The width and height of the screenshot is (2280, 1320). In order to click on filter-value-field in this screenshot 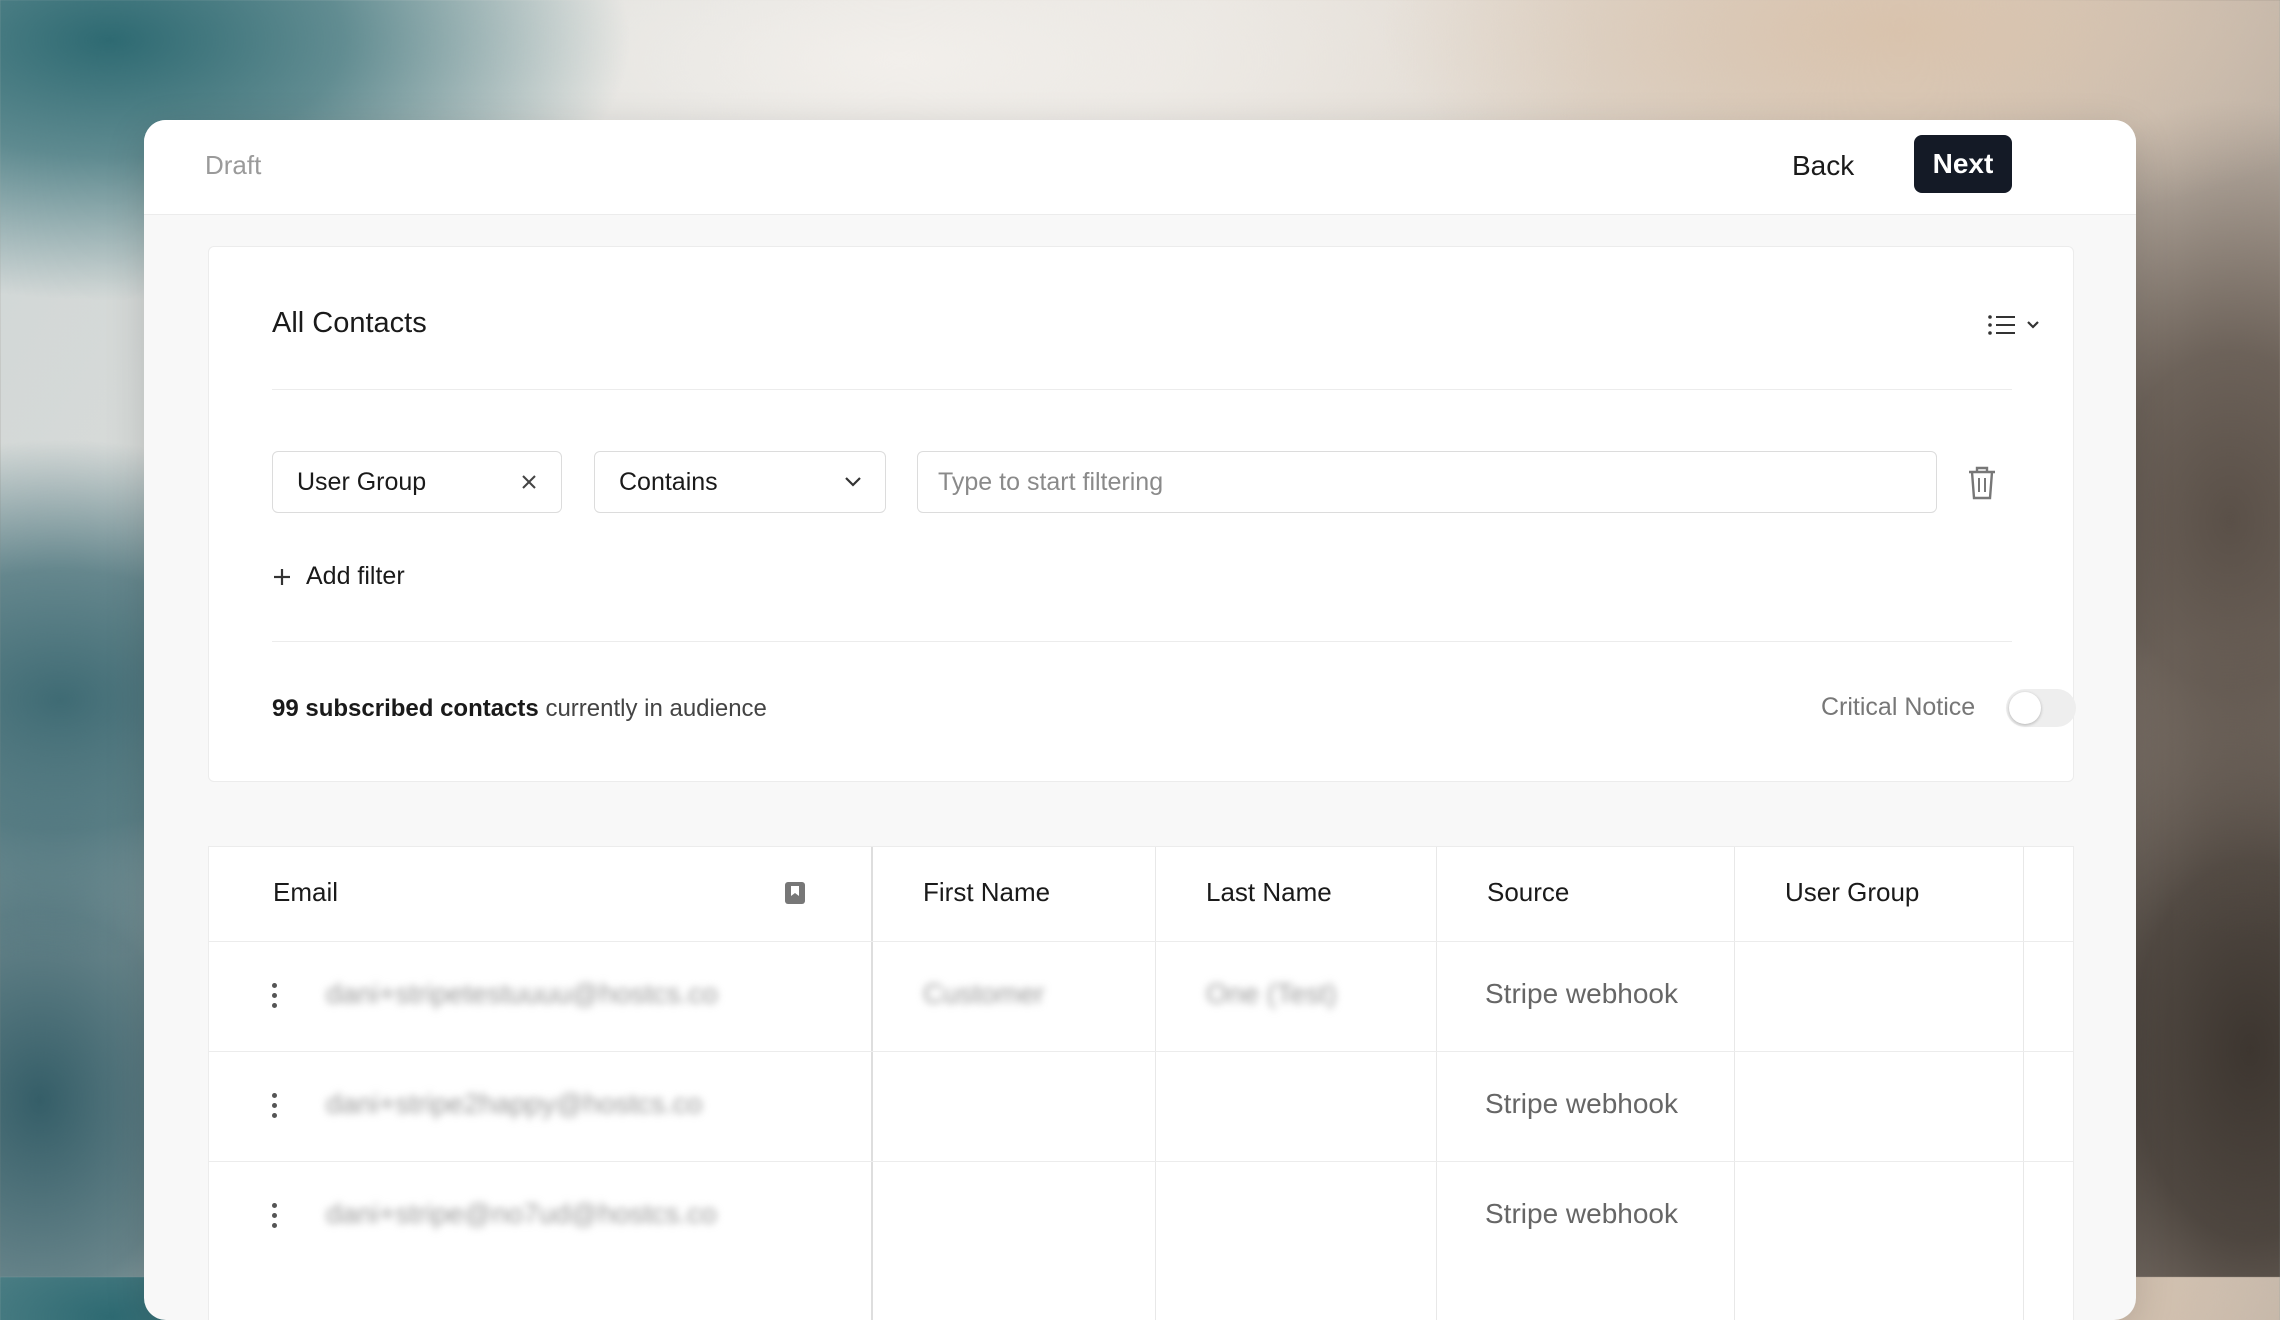, I will do `click(1427, 482)`.